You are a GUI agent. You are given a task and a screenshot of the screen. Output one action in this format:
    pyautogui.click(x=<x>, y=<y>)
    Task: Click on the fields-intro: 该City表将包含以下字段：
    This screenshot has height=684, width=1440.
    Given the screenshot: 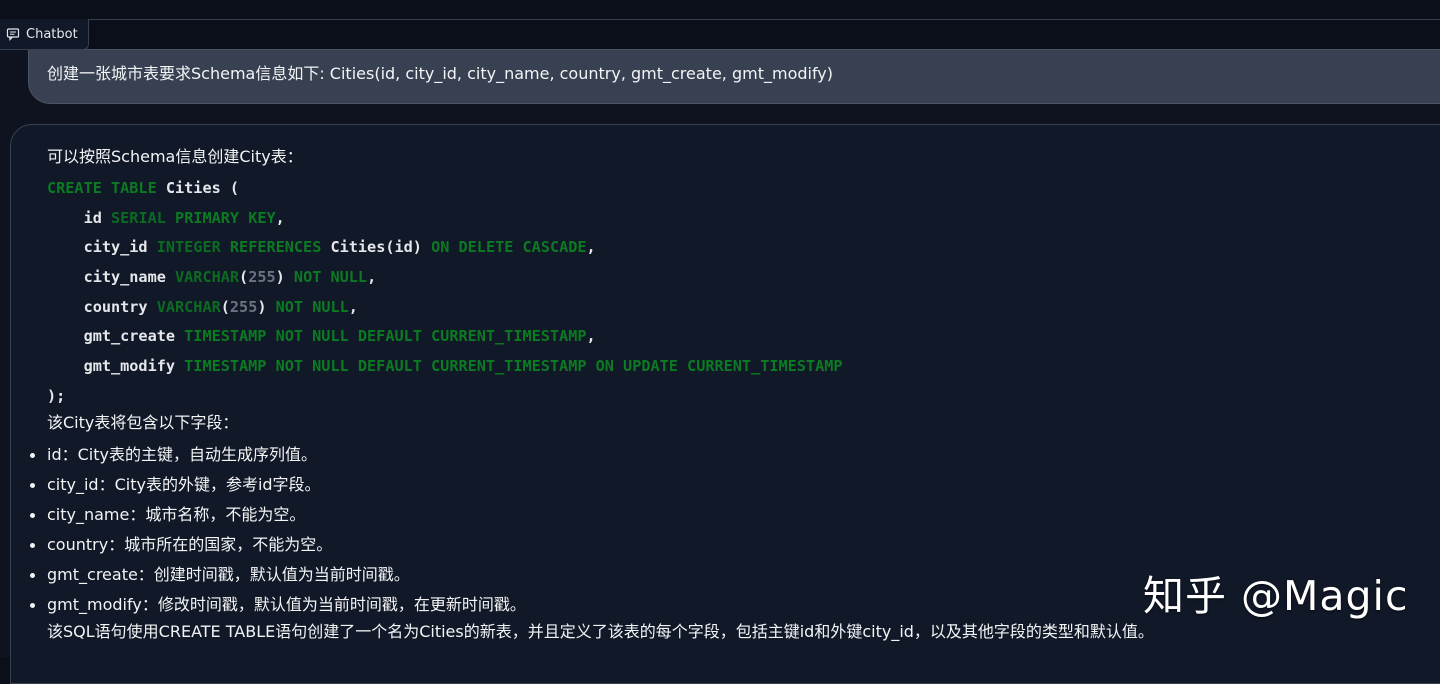 What is the action you would take?
    pyautogui.click(x=143, y=422)
    